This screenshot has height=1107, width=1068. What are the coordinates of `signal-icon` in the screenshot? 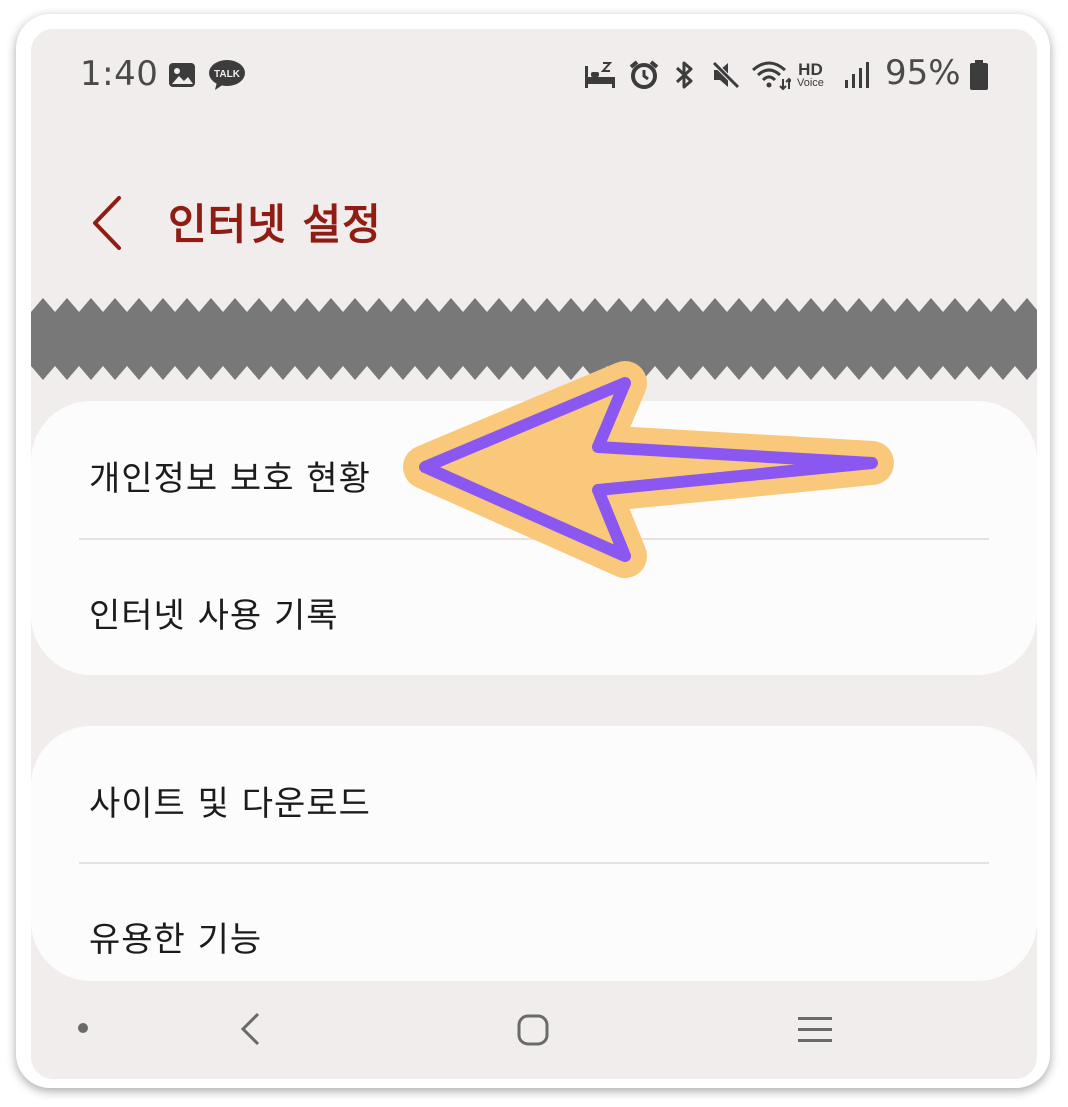 It's located at (857, 75).